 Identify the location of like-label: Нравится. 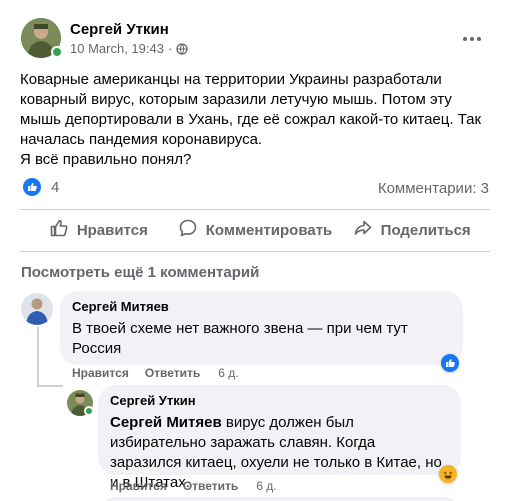
(112, 230).